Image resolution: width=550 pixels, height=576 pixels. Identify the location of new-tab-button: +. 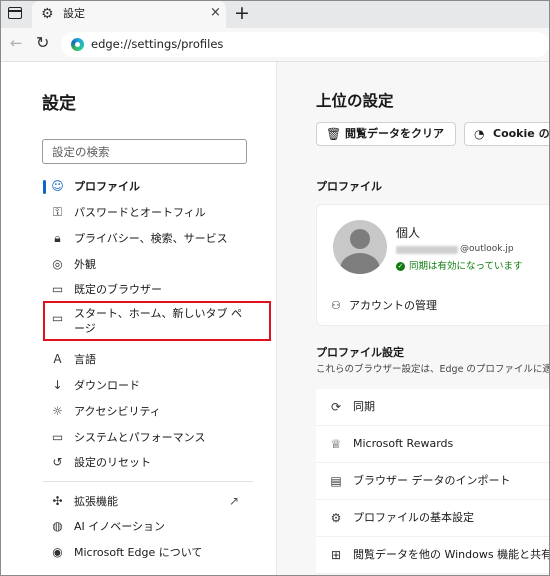
(242, 13).